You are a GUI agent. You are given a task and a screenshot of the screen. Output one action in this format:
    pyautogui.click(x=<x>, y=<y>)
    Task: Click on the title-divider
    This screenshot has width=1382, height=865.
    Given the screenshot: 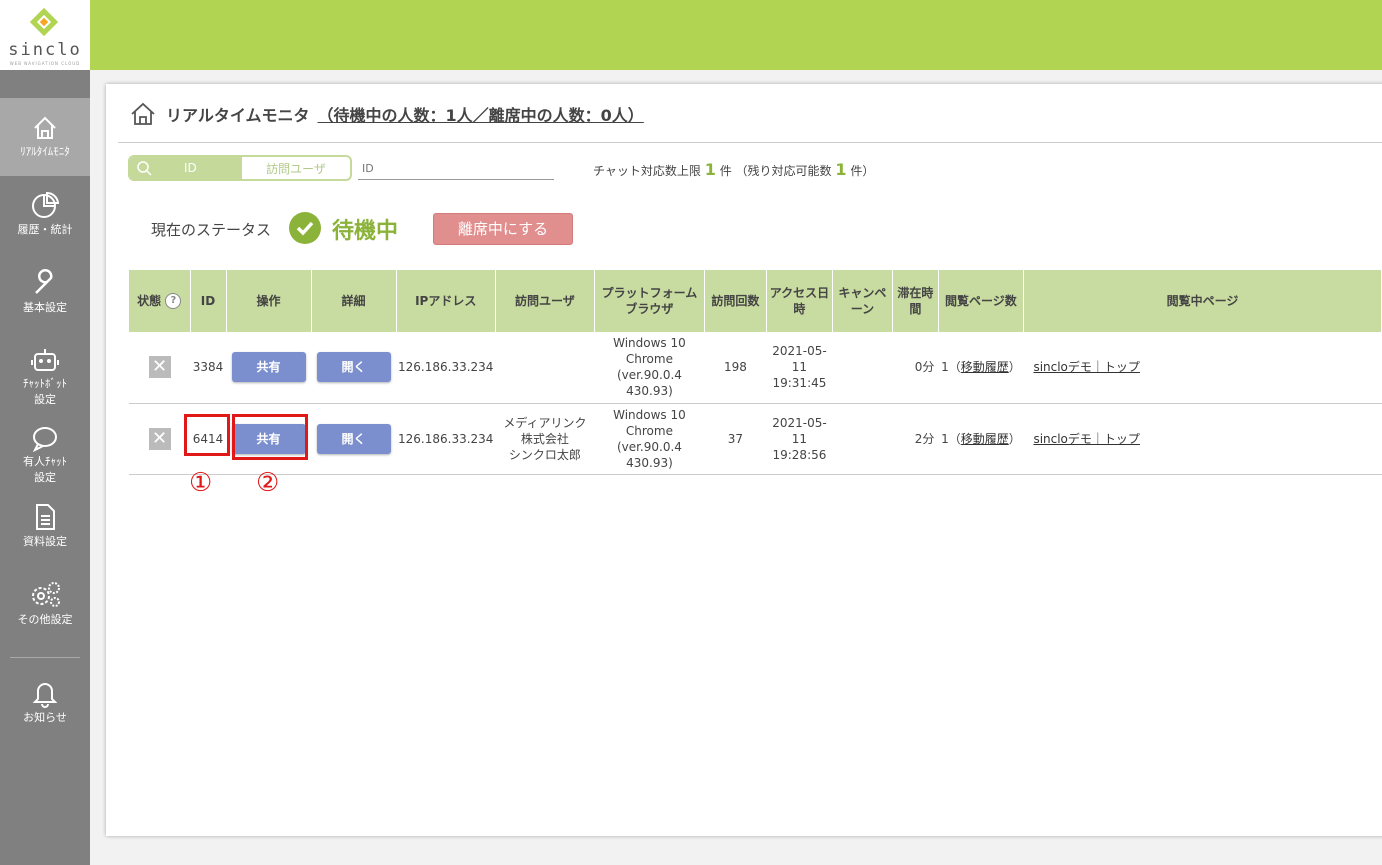 What is the action you would take?
    pyautogui.click(x=750, y=142)
    